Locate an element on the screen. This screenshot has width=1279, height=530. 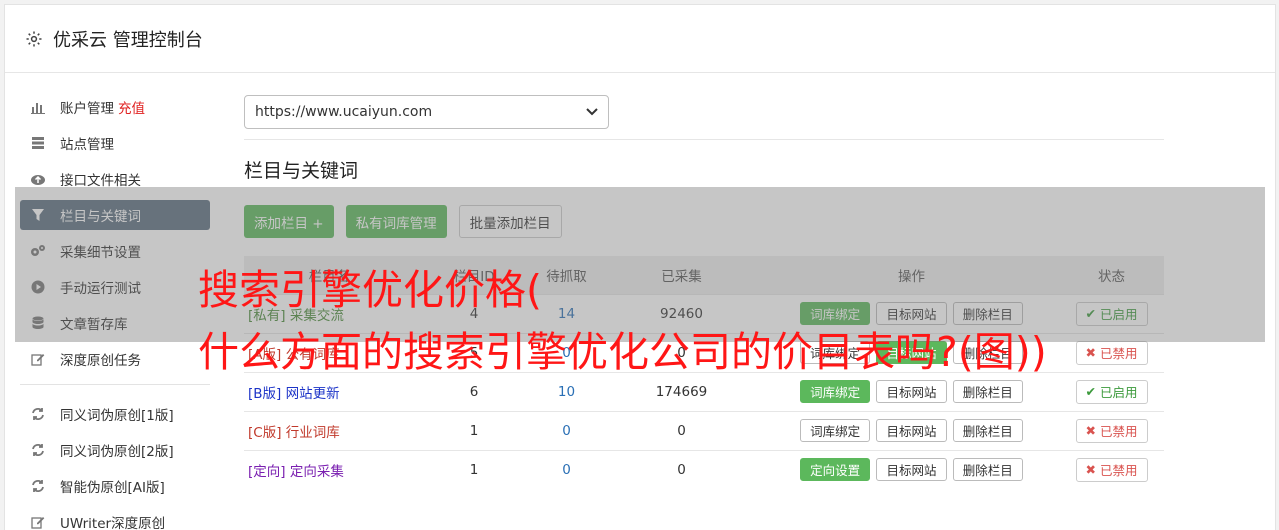
server-icon is located at coordinates (38, 143).